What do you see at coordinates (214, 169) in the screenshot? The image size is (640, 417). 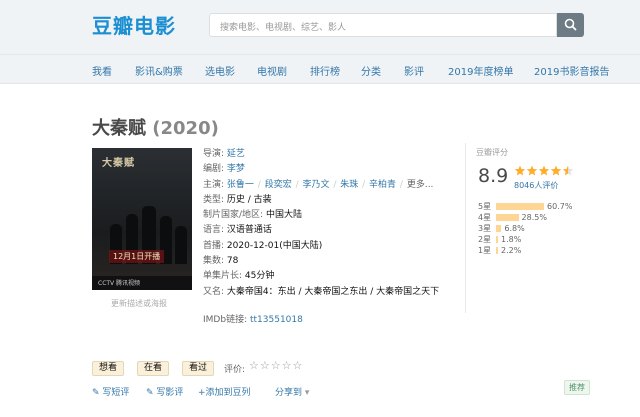 I see `writer-label: 编剧:` at bounding box center [214, 169].